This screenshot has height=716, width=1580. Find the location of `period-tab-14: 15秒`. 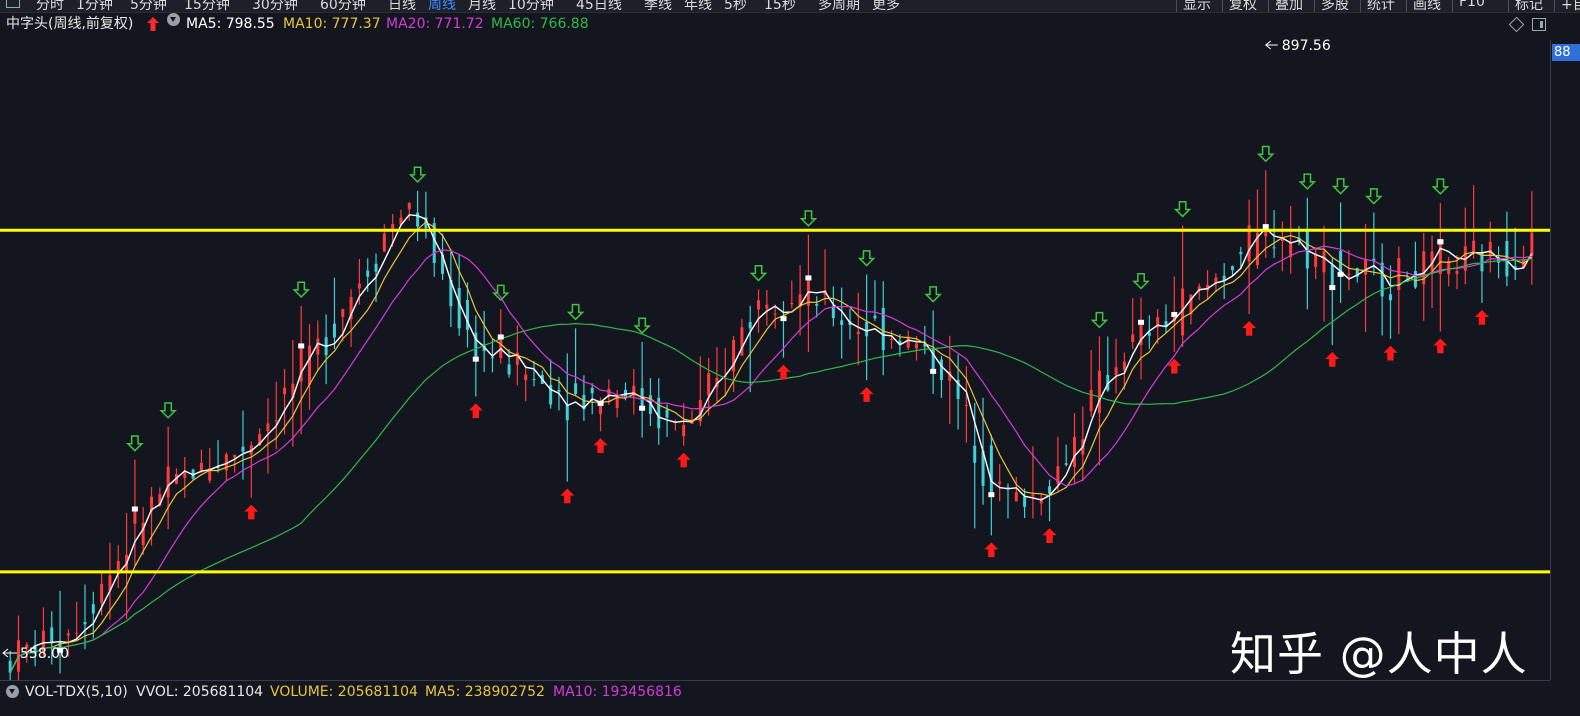

period-tab-14: 15秒 is located at coordinates (780, 6).